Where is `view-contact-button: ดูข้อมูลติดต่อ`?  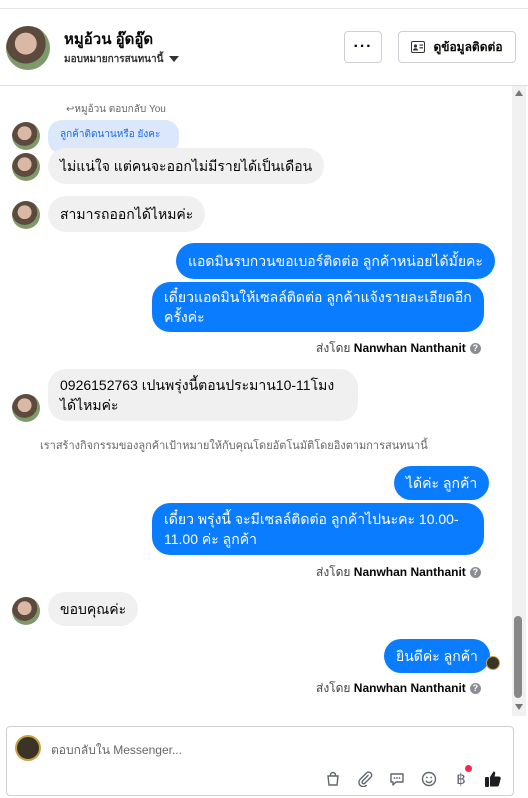
view-contact-button: ดูข้อมูลติดต่อ is located at coordinates (457, 47).